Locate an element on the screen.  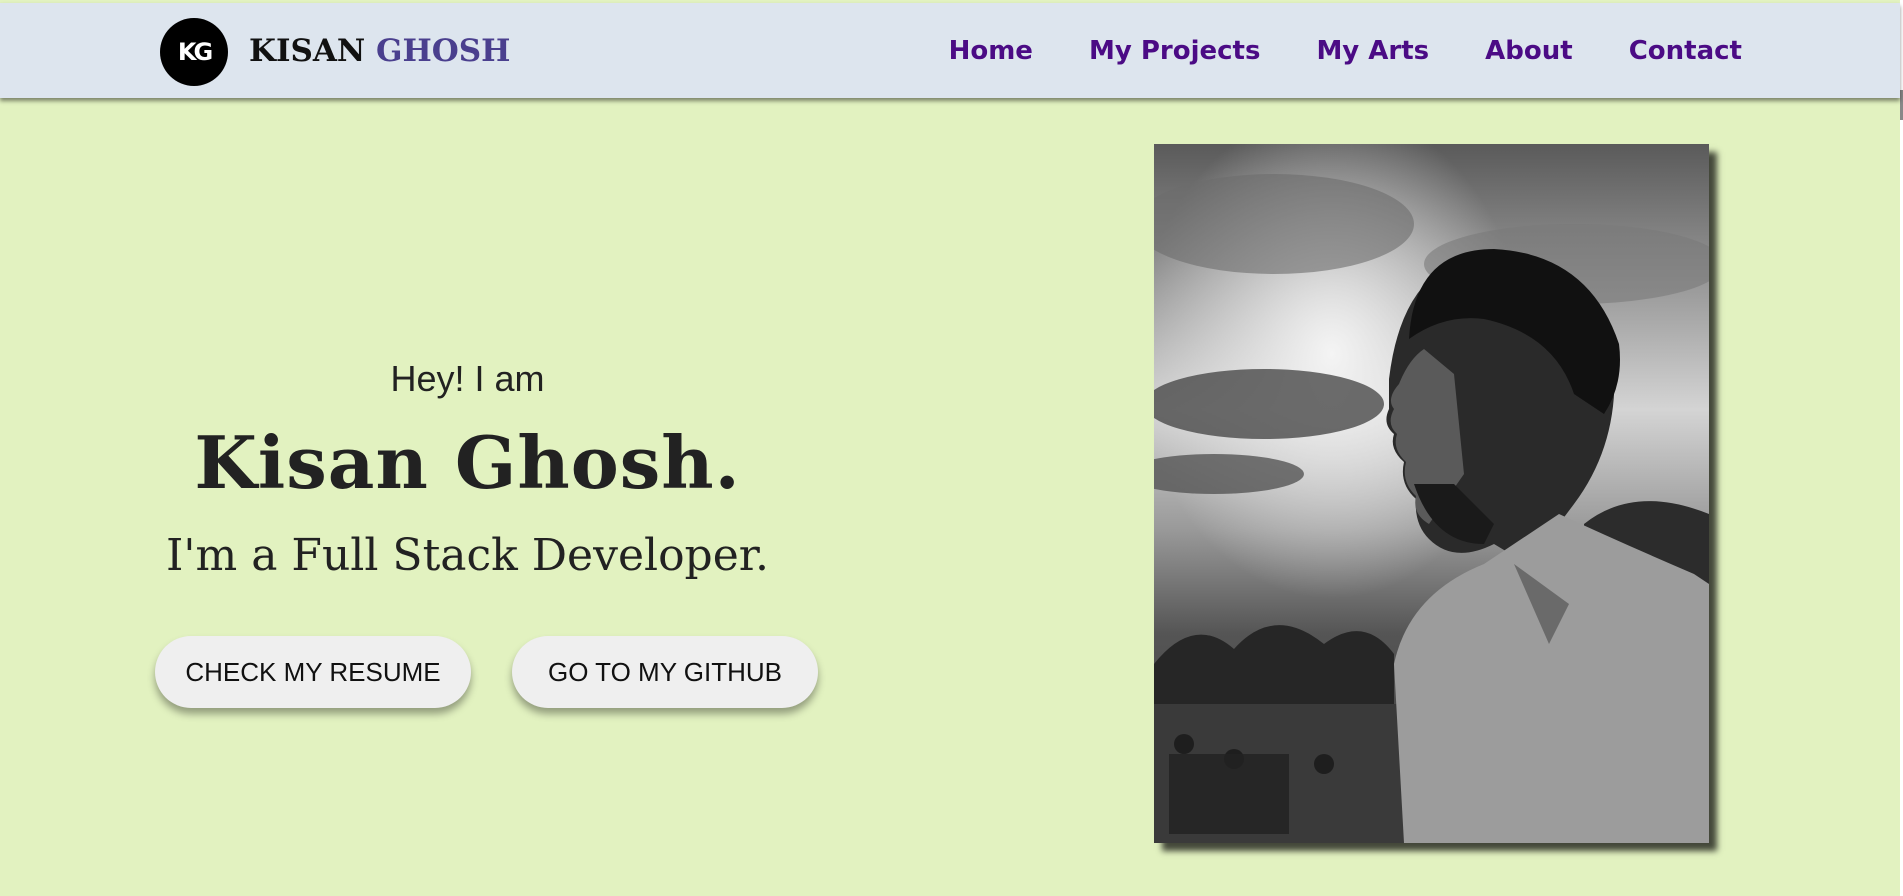
brand-first-name: KISAN is located at coordinates (307, 51).